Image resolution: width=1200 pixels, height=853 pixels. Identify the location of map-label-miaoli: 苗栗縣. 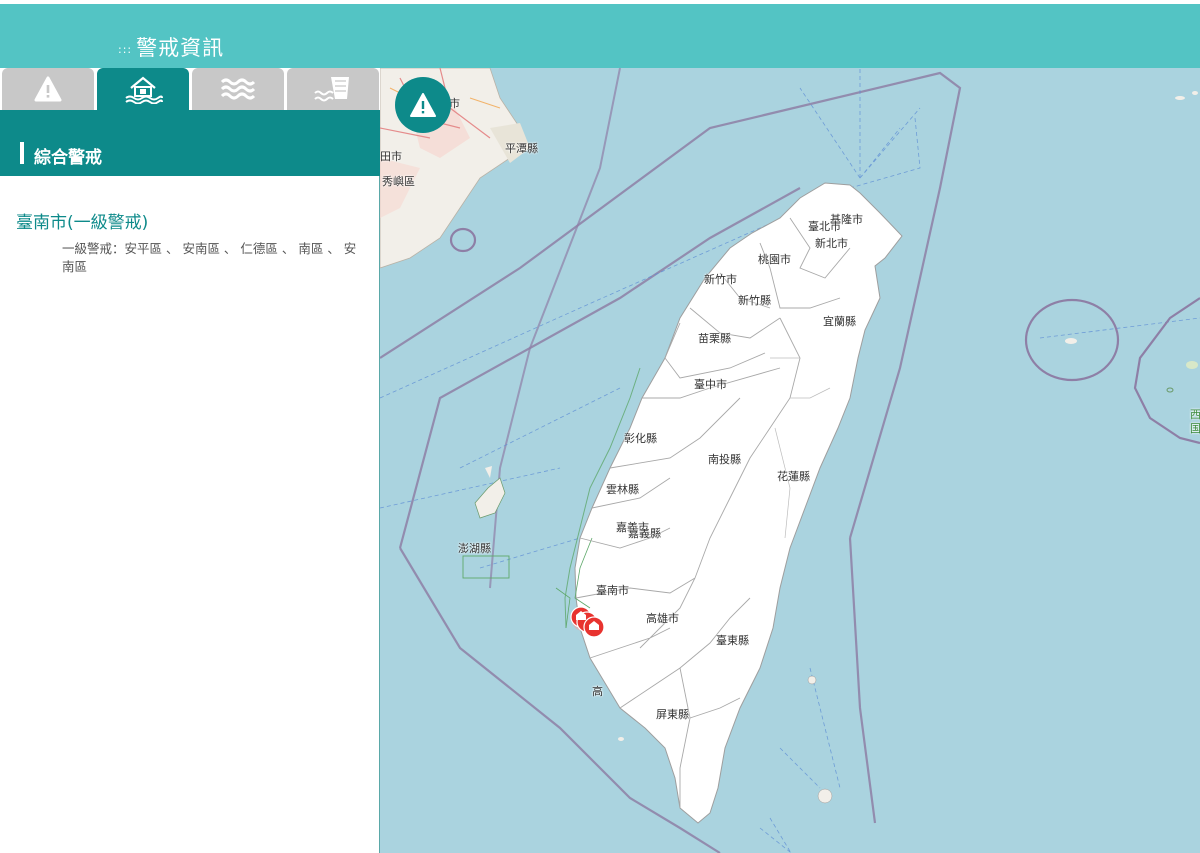
(714, 338).